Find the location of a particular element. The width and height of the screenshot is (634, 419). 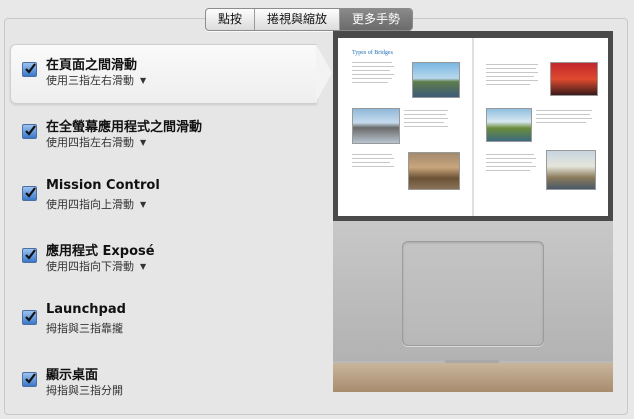

desk-surface is located at coordinates (473, 377).